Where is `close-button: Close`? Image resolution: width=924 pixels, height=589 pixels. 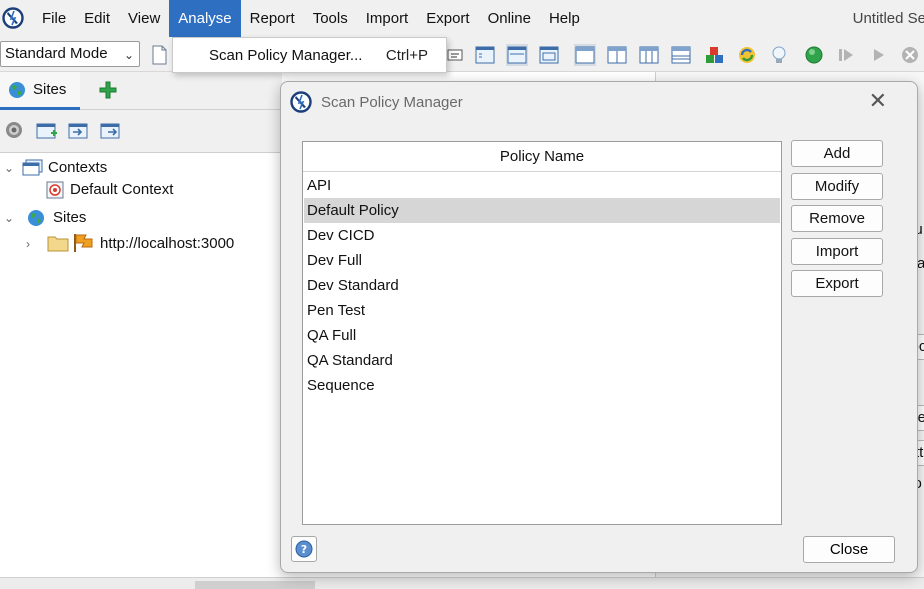
close-button: Close is located at coordinates (849, 549).